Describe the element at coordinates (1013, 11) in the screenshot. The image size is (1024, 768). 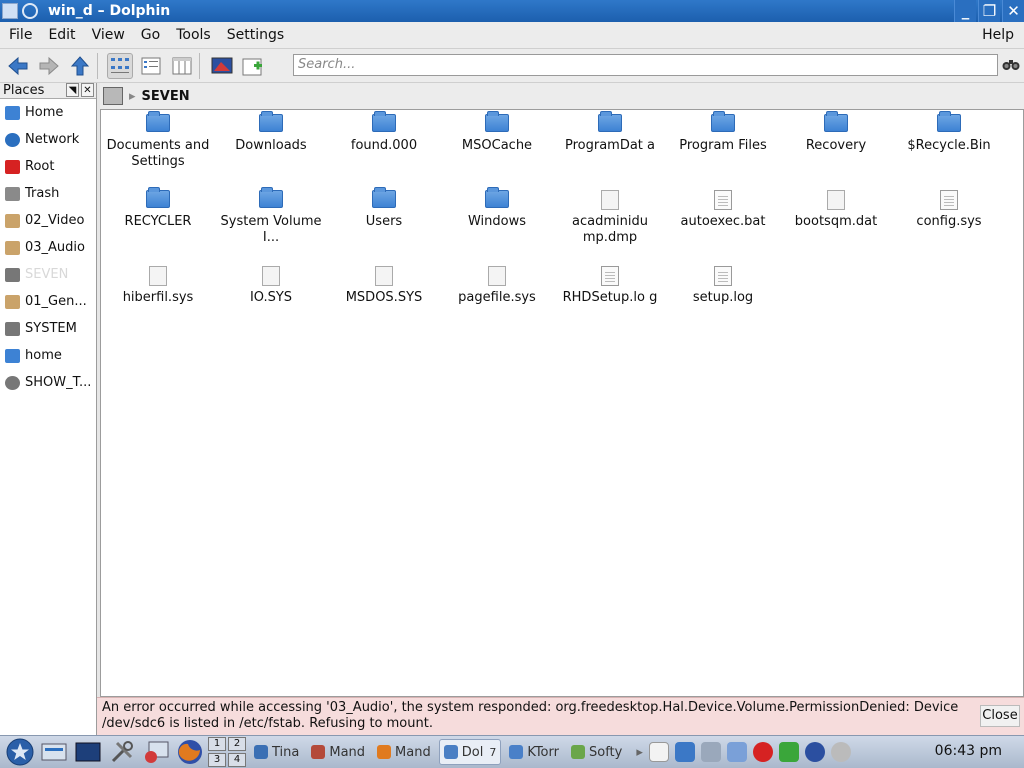
I see `close-window-button: ✕` at that location.